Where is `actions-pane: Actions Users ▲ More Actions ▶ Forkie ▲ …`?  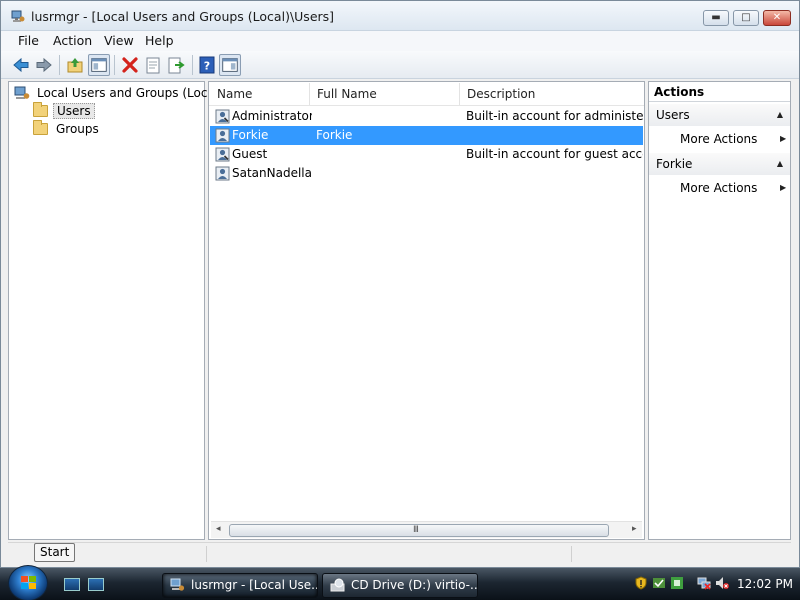
actions-pane: Actions Users ▲ More Actions ▶ Forkie ▲ … is located at coordinates (719, 310).